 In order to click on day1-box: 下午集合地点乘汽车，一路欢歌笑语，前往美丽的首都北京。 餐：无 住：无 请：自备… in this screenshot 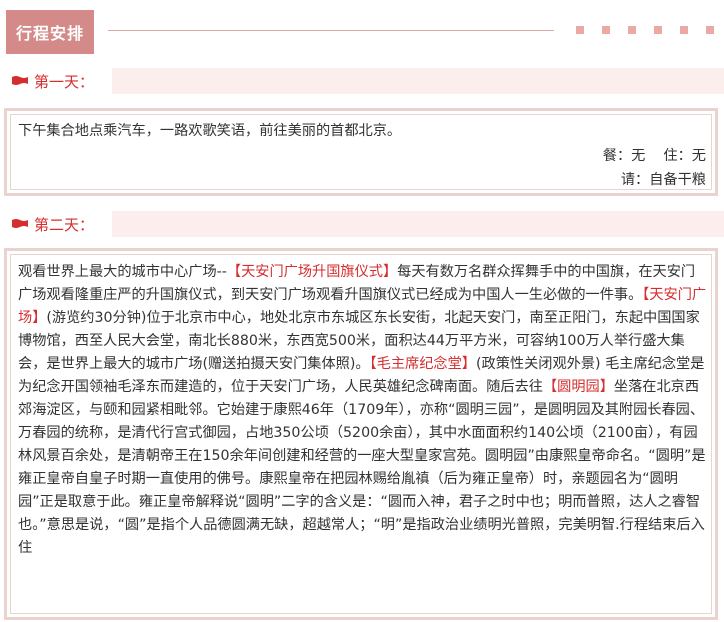, I will do `click(361, 152)`.